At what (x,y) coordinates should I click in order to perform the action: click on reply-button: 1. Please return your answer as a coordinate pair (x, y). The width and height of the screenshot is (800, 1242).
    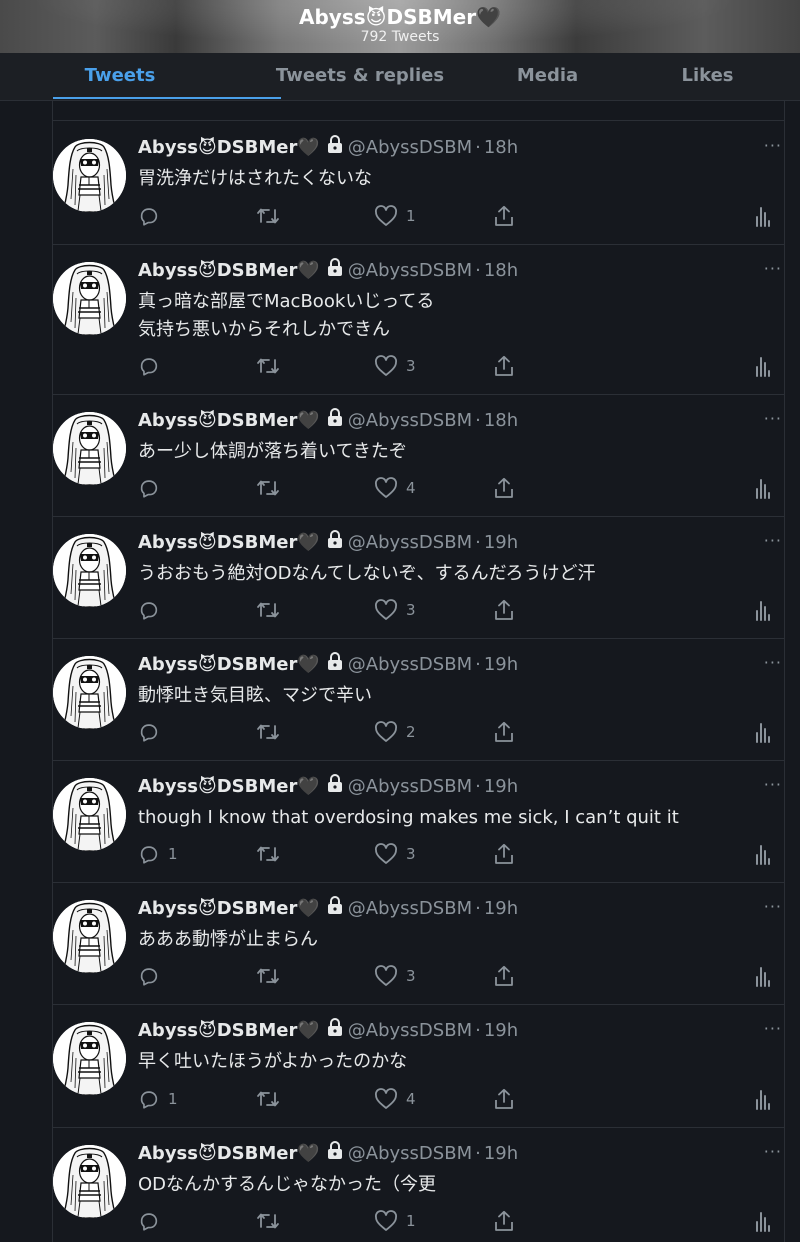
    Looking at the image, I should click on (158, 854).